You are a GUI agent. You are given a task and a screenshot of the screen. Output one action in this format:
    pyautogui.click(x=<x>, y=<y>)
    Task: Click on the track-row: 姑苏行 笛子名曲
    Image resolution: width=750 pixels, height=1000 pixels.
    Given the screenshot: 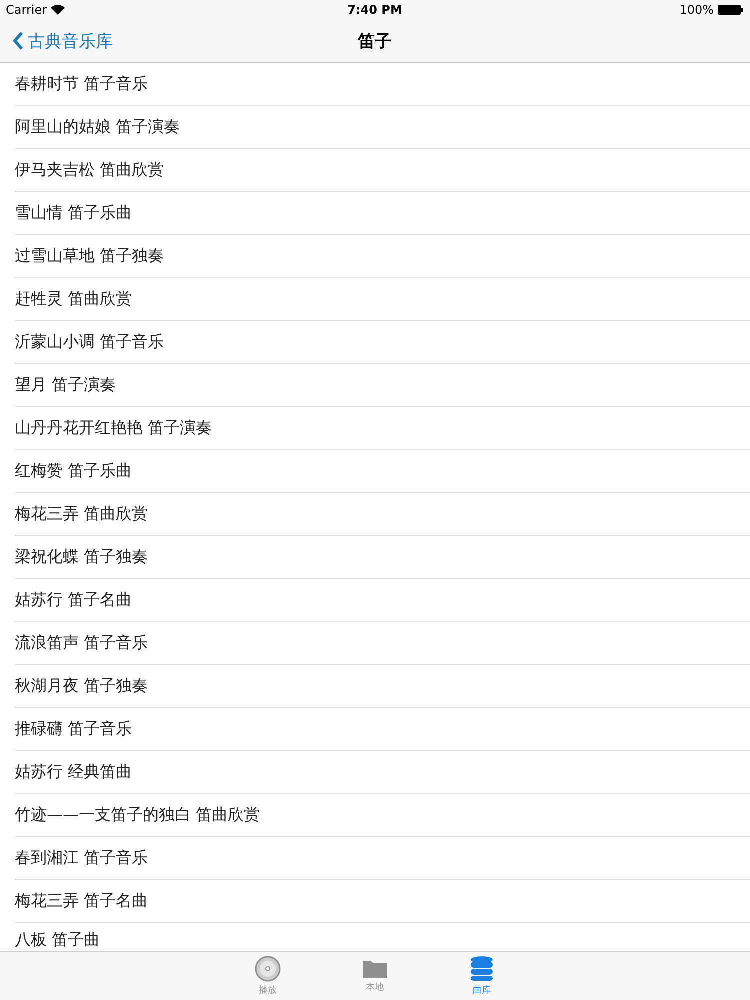 What is the action you would take?
    pyautogui.click(x=382, y=600)
    